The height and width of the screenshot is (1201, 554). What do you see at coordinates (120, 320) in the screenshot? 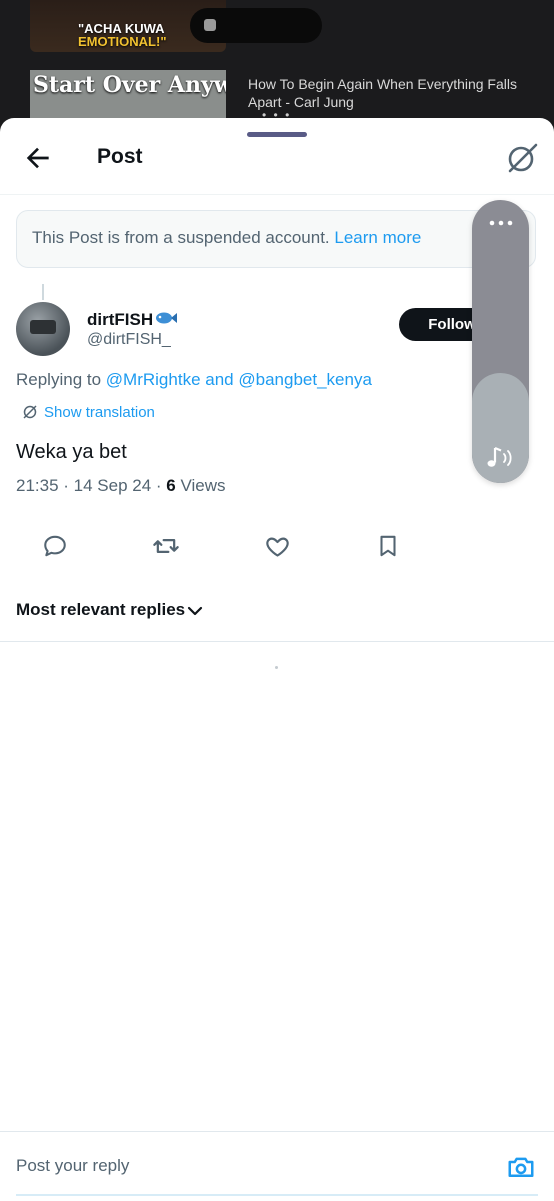
I see `display-name: dirtFISH` at bounding box center [120, 320].